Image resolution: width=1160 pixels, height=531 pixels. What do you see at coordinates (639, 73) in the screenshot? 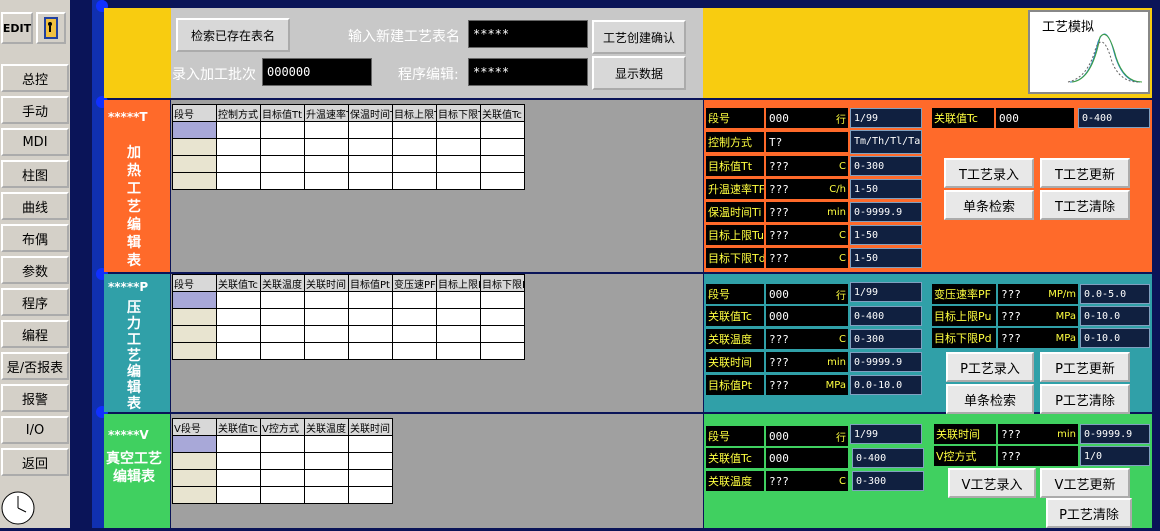
I see `show-data-button: 显示数据` at bounding box center [639, 73].